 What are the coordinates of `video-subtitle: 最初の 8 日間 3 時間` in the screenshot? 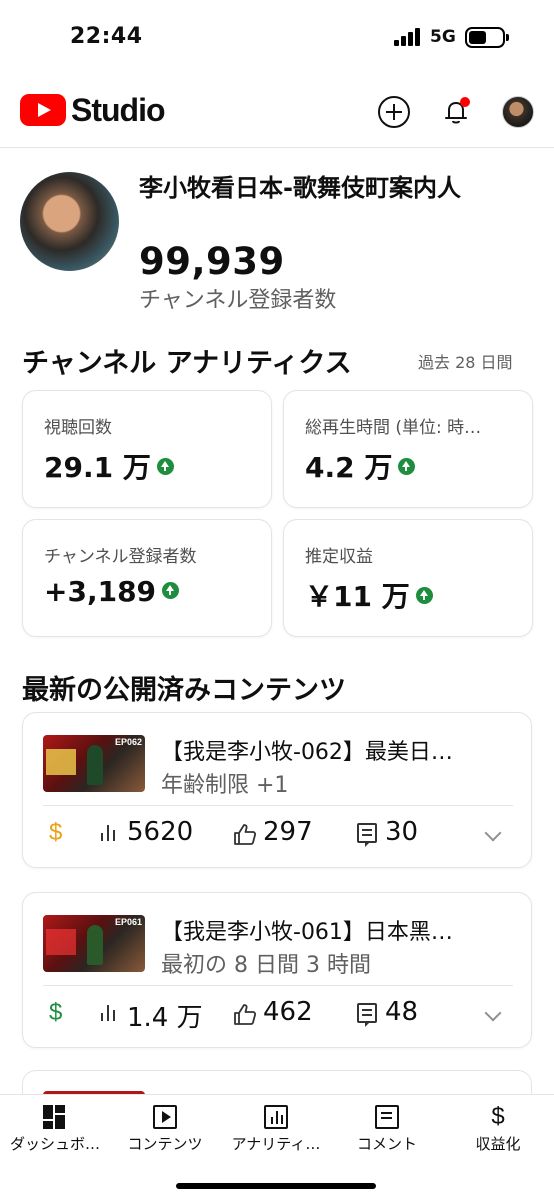 It's located at (266, 965).